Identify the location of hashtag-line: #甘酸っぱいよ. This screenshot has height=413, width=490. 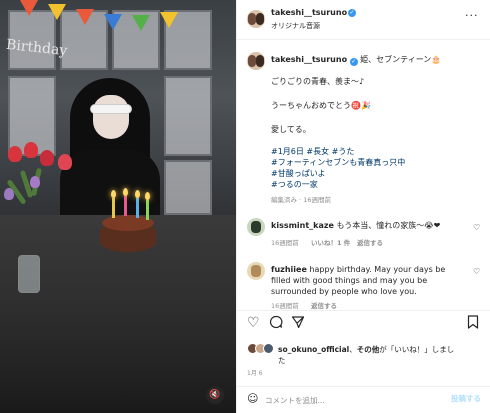
(298, 173).